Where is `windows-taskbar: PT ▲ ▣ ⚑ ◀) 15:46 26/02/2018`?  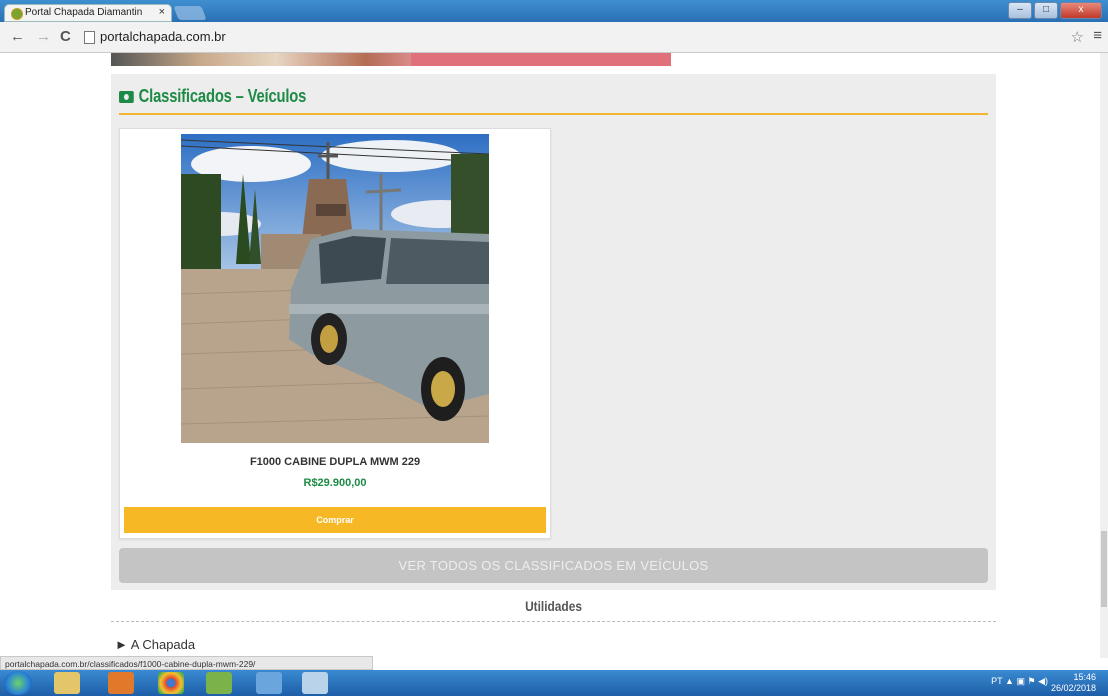
windows-taskbar: PT ▲ ▣ ⚑ ◀) 15:46 26/02/2018 is located at coordinates (554, 683).